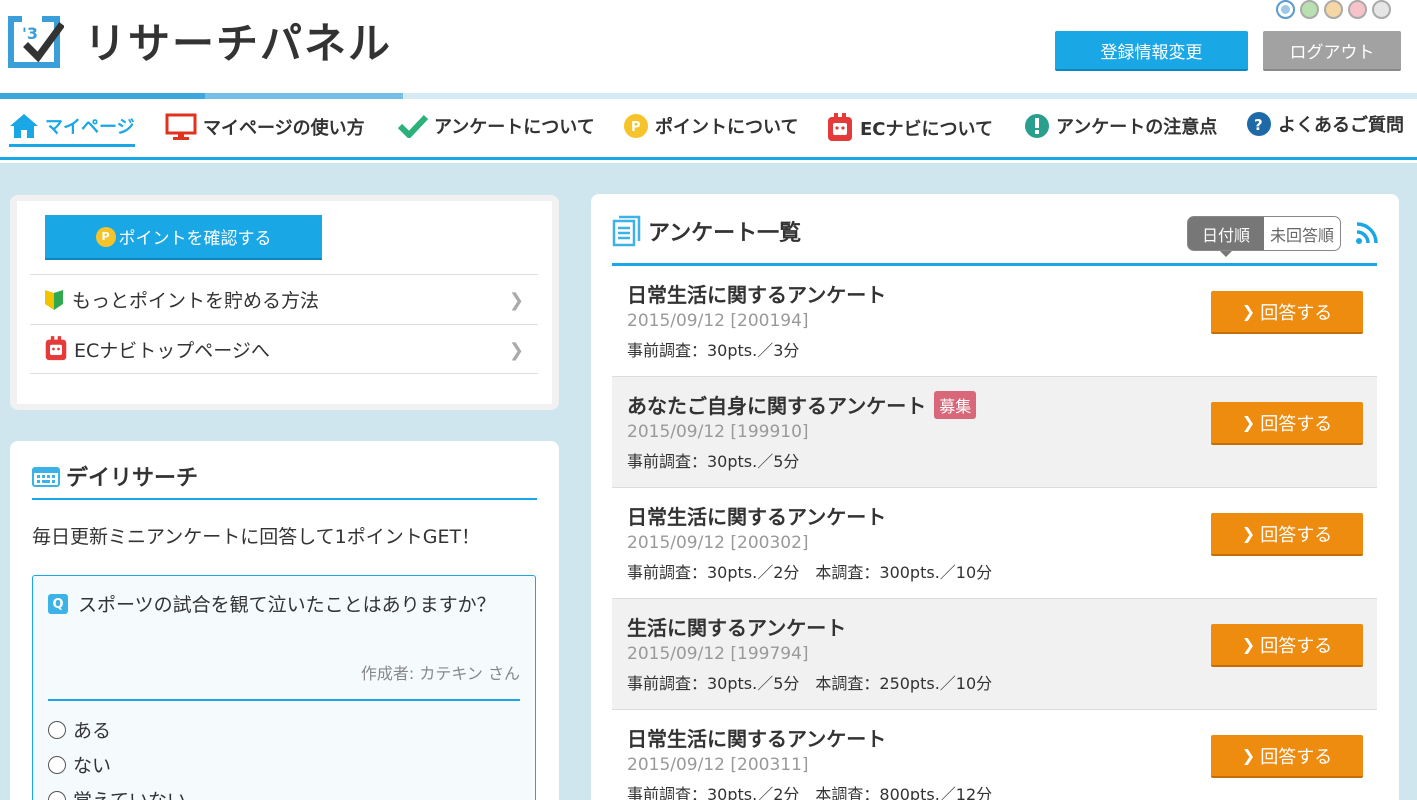 This screenshot has height=800, width=1417. What do you see at coordinates (810, 572) in the screenshot?
I see `survey-points: 事前調査：30pts.／2分 本調査：300pts.／10分` at bounding box center [810, 572].